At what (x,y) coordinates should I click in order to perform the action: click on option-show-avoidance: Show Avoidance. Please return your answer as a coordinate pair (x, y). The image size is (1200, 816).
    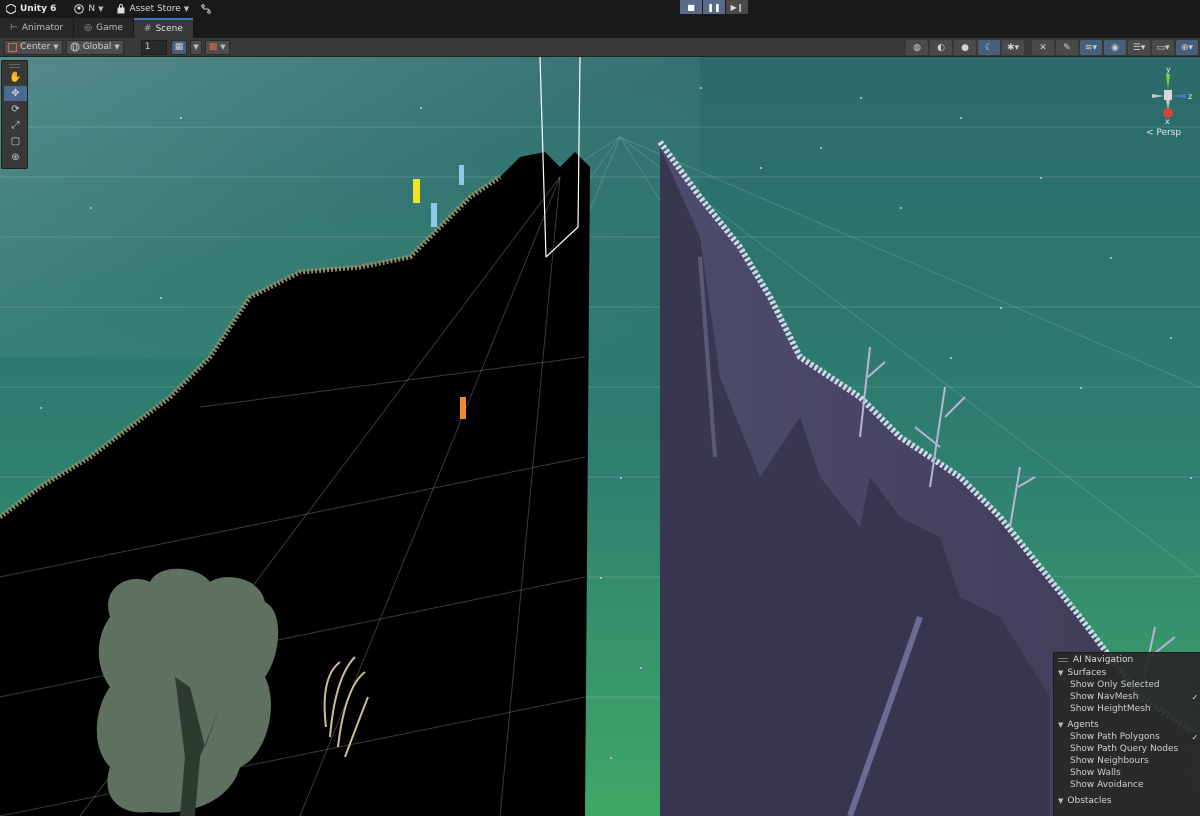
    Looking at the image, I should click on (1127, 785).